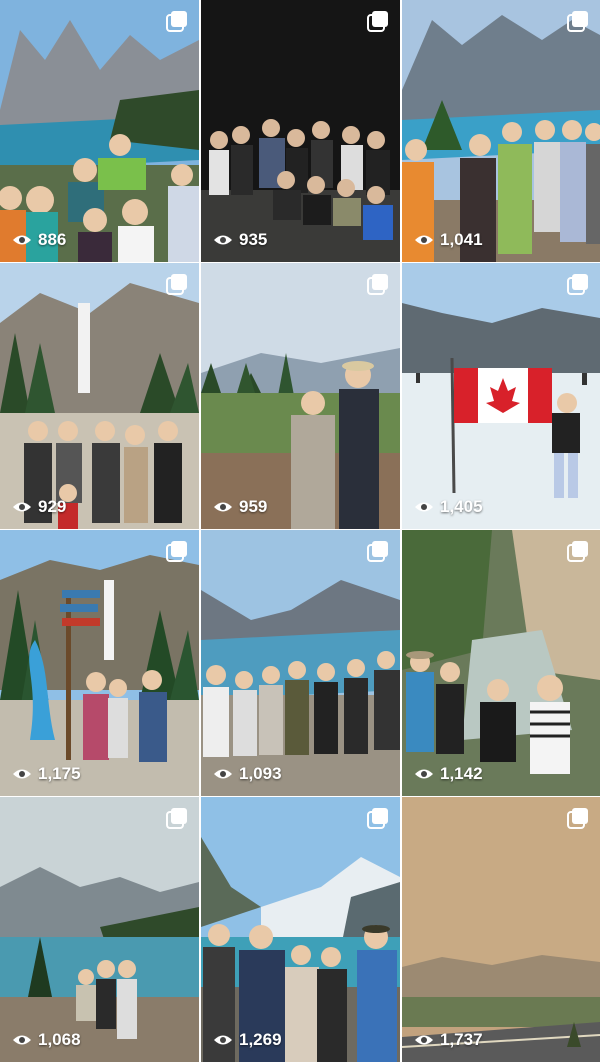 The image size is (600, 1063). I want to click on view-count: 1,737, so click(448, 1040).